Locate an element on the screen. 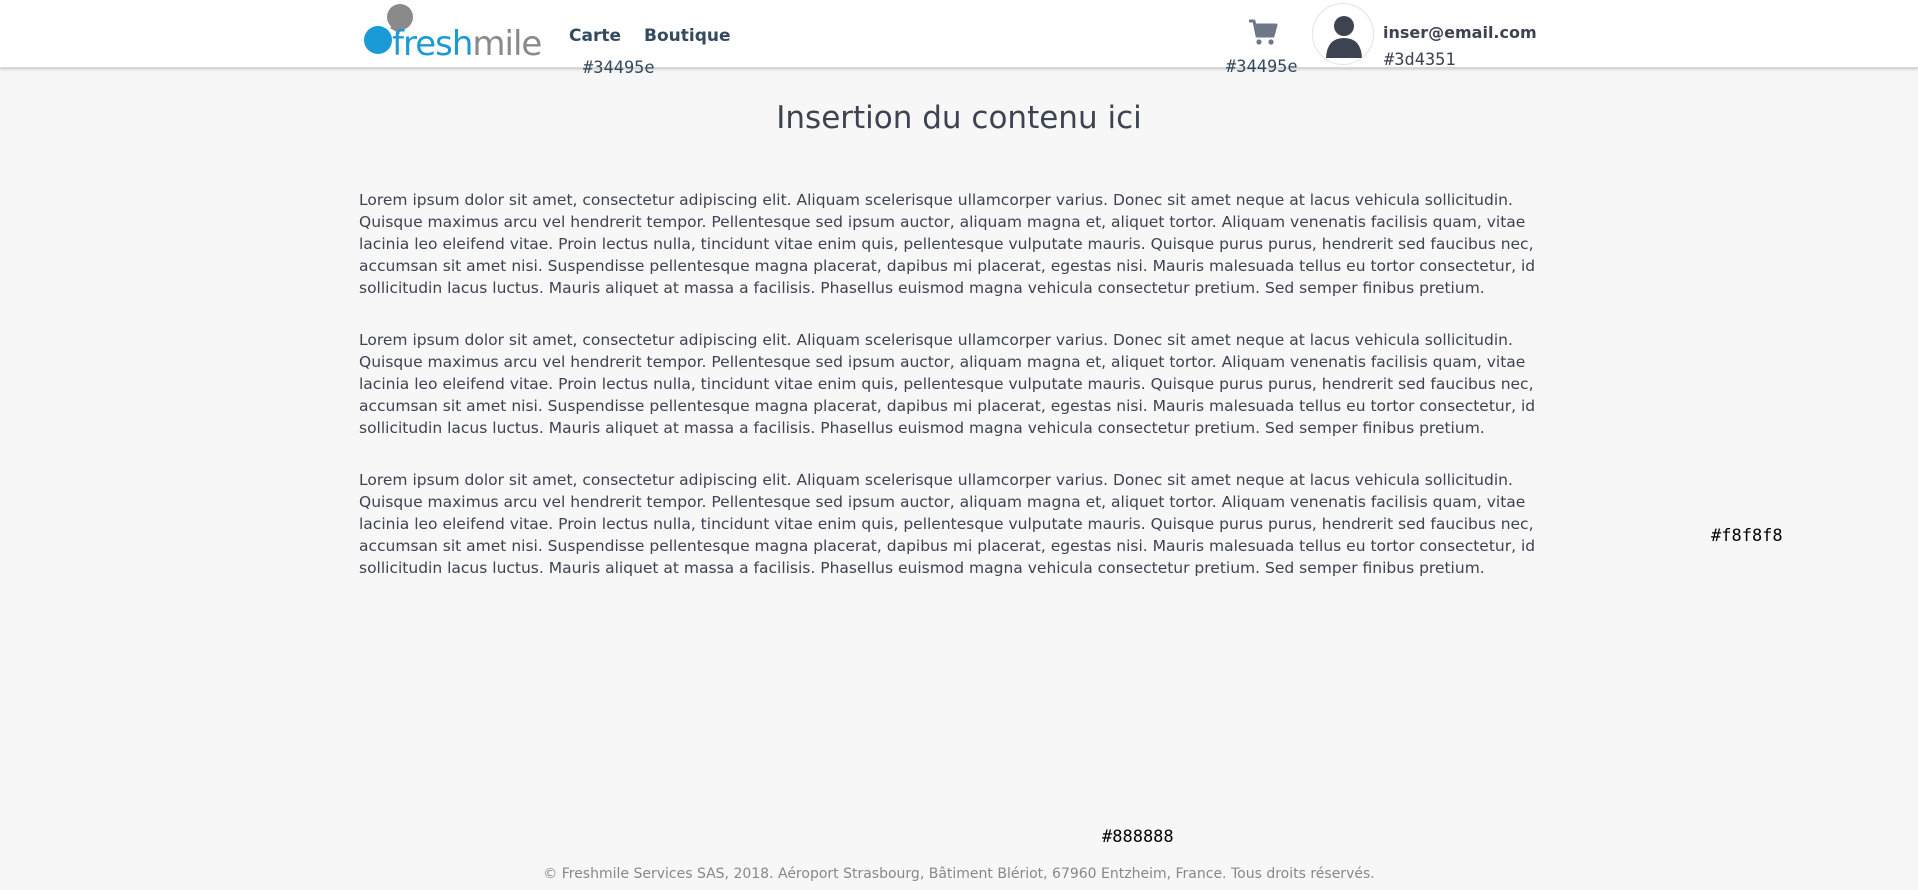 The image size is (1918, 890). user-color-annotation: #3d4351 is located at coordinates (1420, 60).